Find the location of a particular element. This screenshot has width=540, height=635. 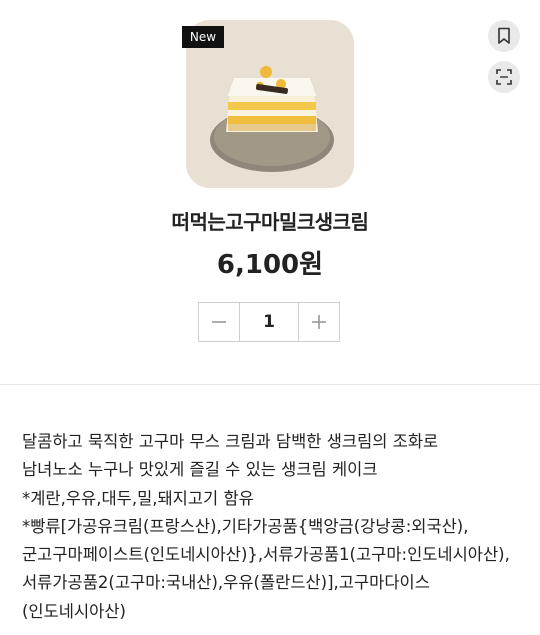

decrease-button is located at coordinates (219, 322).